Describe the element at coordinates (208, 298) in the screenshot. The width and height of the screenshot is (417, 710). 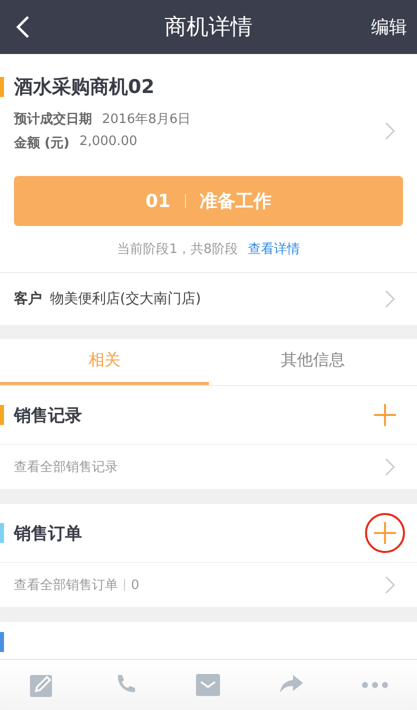
I see `customer-row: 客户 物美便利店(交大南门店)` at that location.